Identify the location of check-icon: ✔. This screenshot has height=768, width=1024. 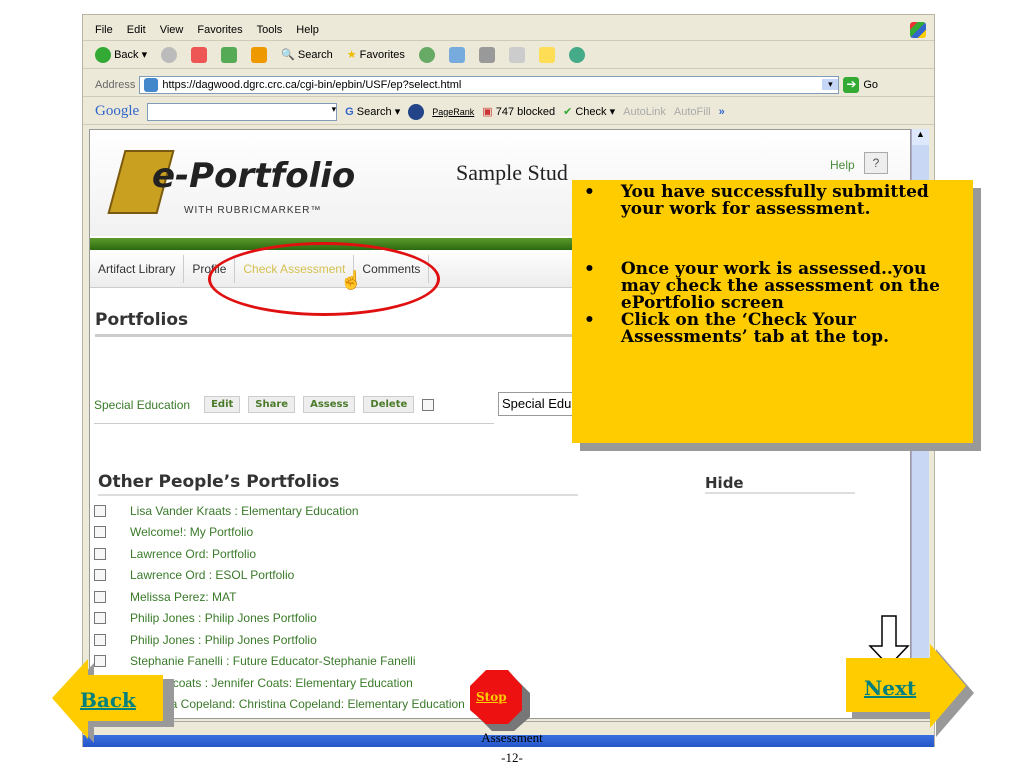
(568, 112).